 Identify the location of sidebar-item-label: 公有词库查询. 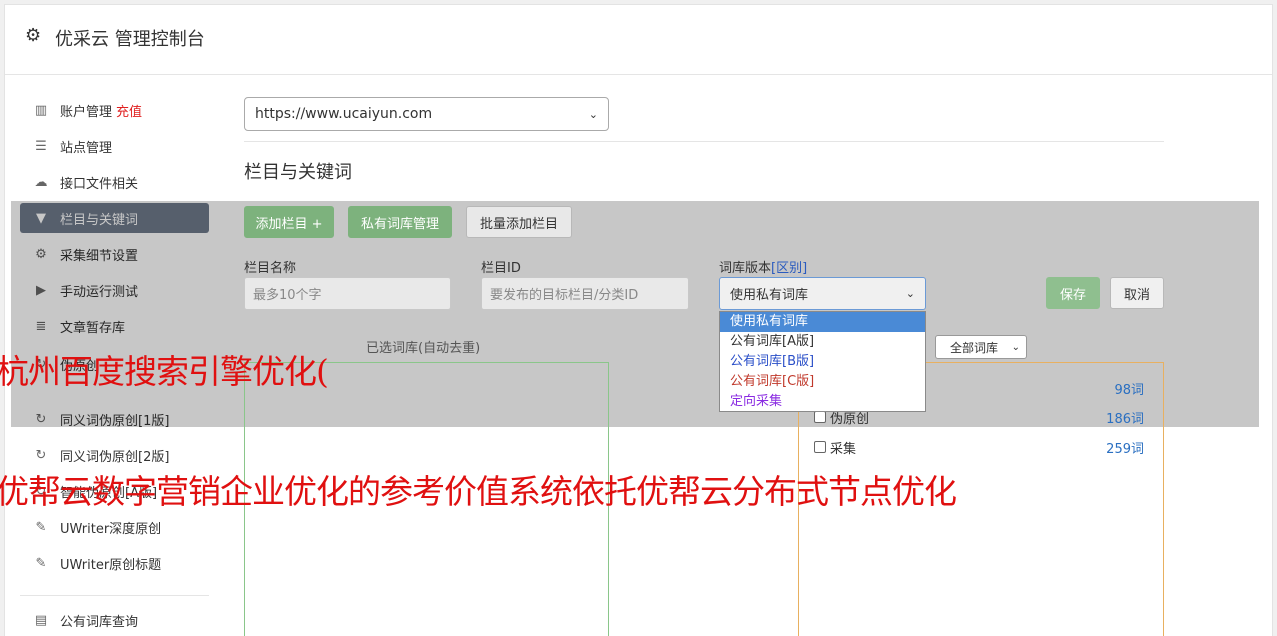
(99, 622).